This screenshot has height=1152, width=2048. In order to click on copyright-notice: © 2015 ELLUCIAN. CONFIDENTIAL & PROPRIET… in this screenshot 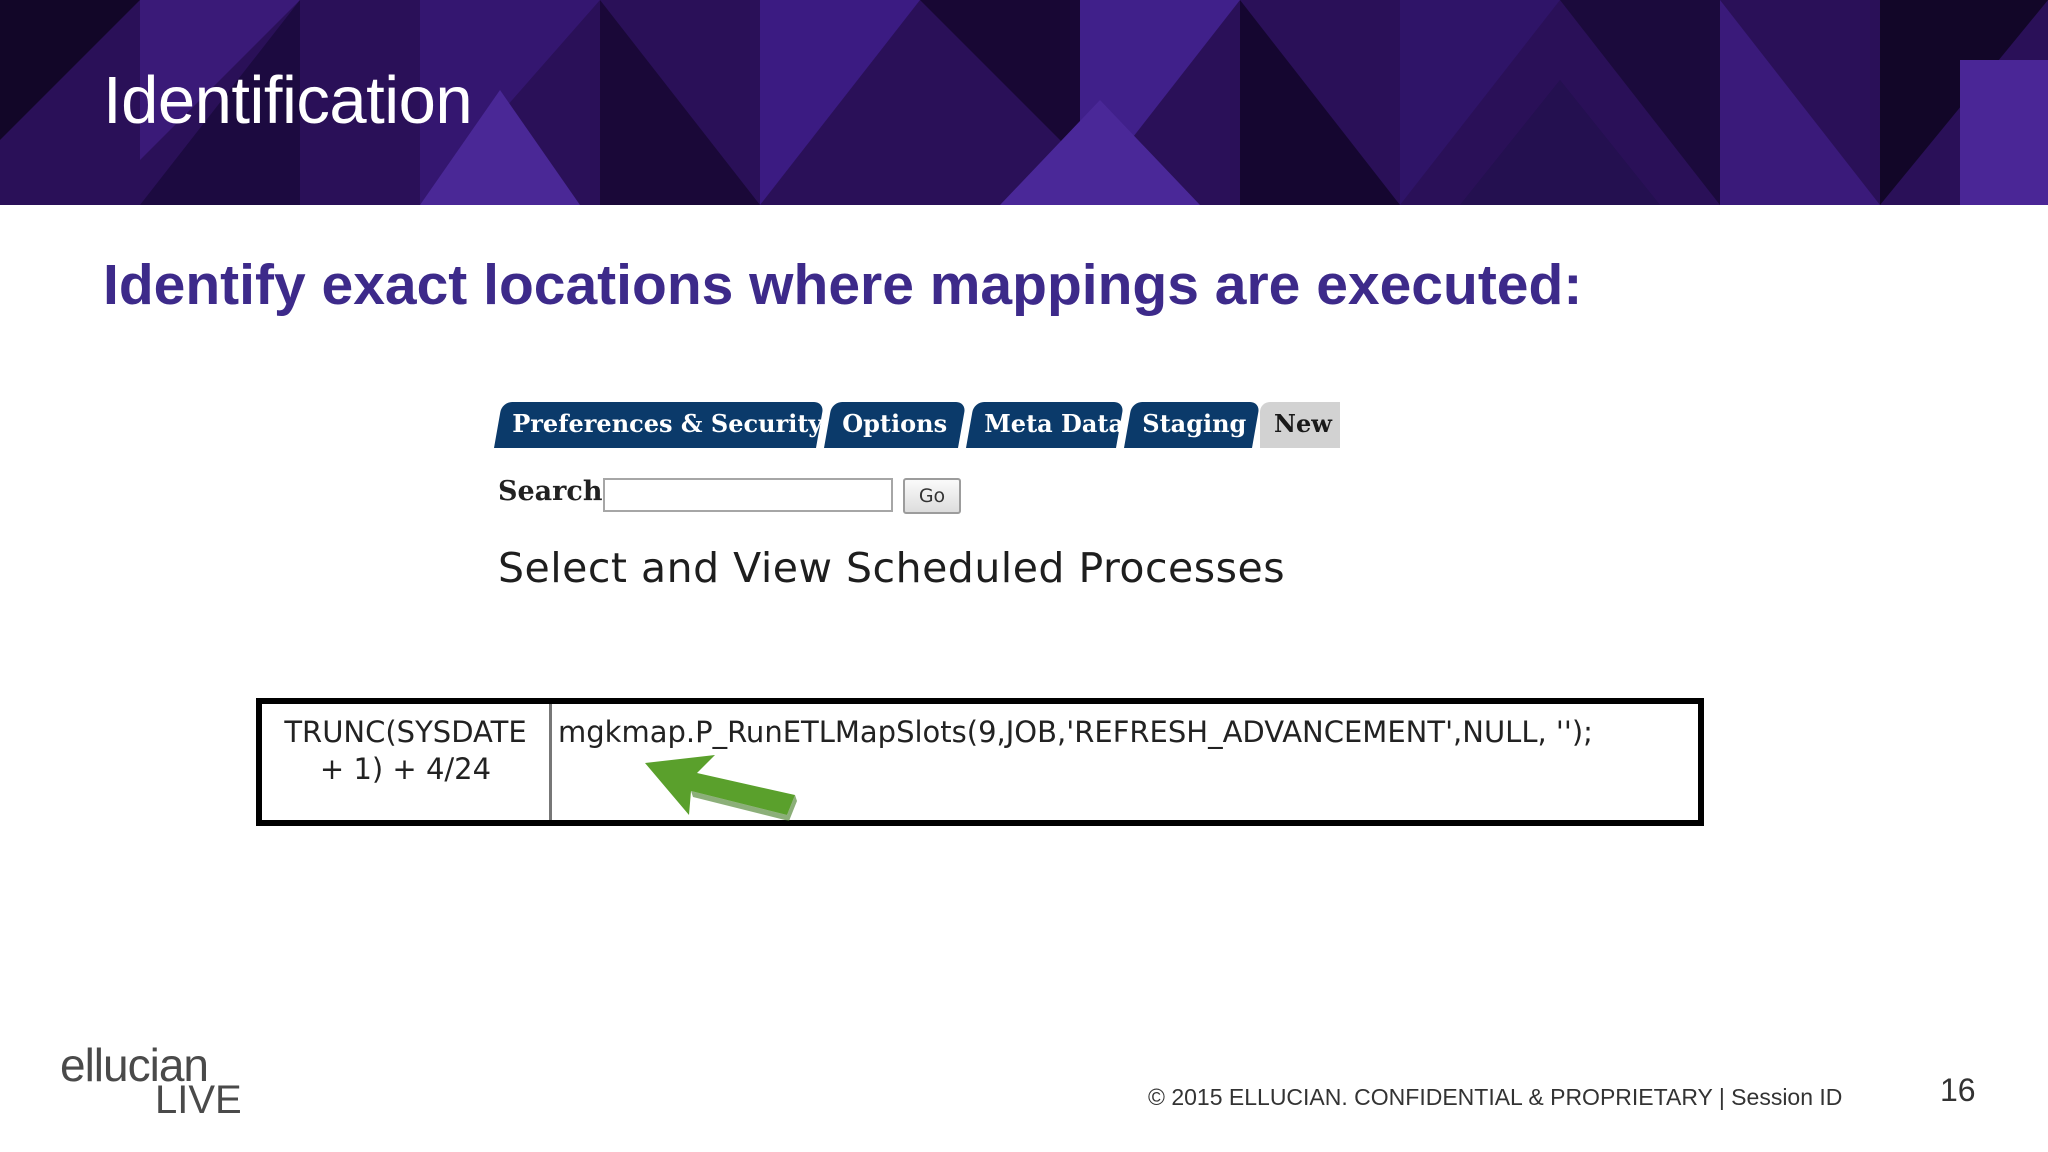, I will do `click(1495, 1097)`.